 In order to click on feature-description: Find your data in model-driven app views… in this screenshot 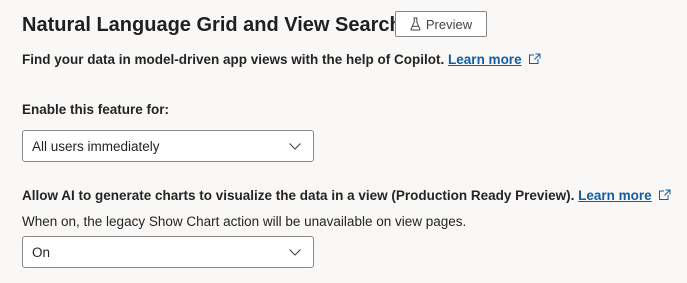, I will do `click(281, 60)`.